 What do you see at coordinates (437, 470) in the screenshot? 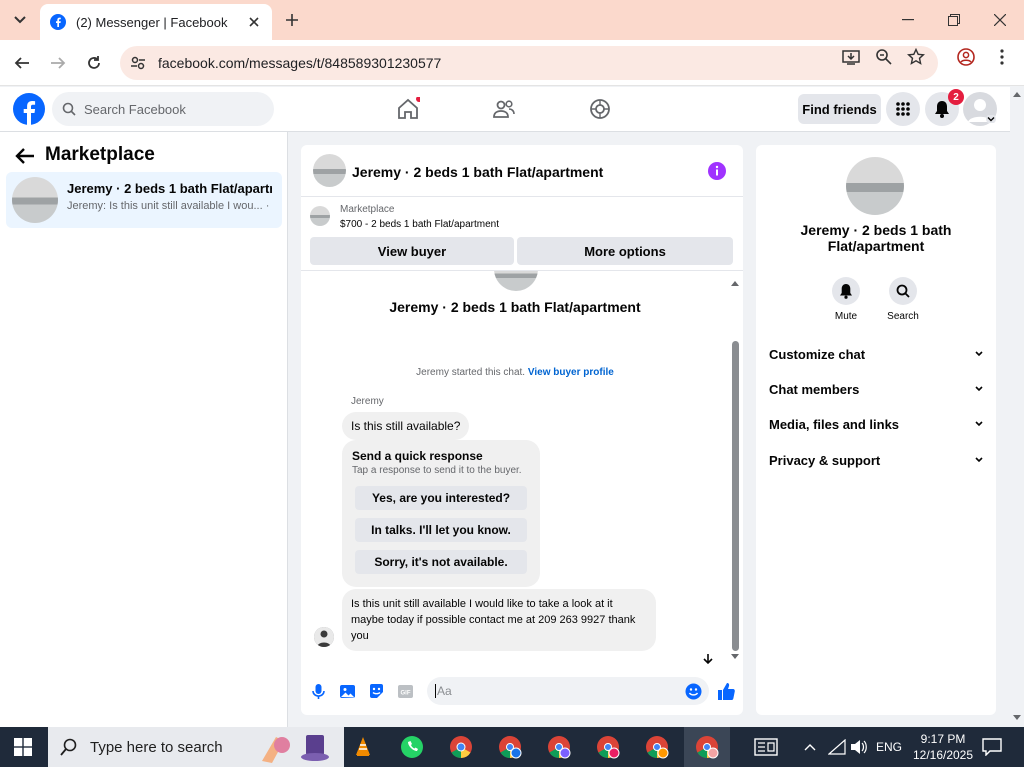
I see `quick-response-subtext: Tap a response to send it to the buyer.` at bounding box center [437, 470].